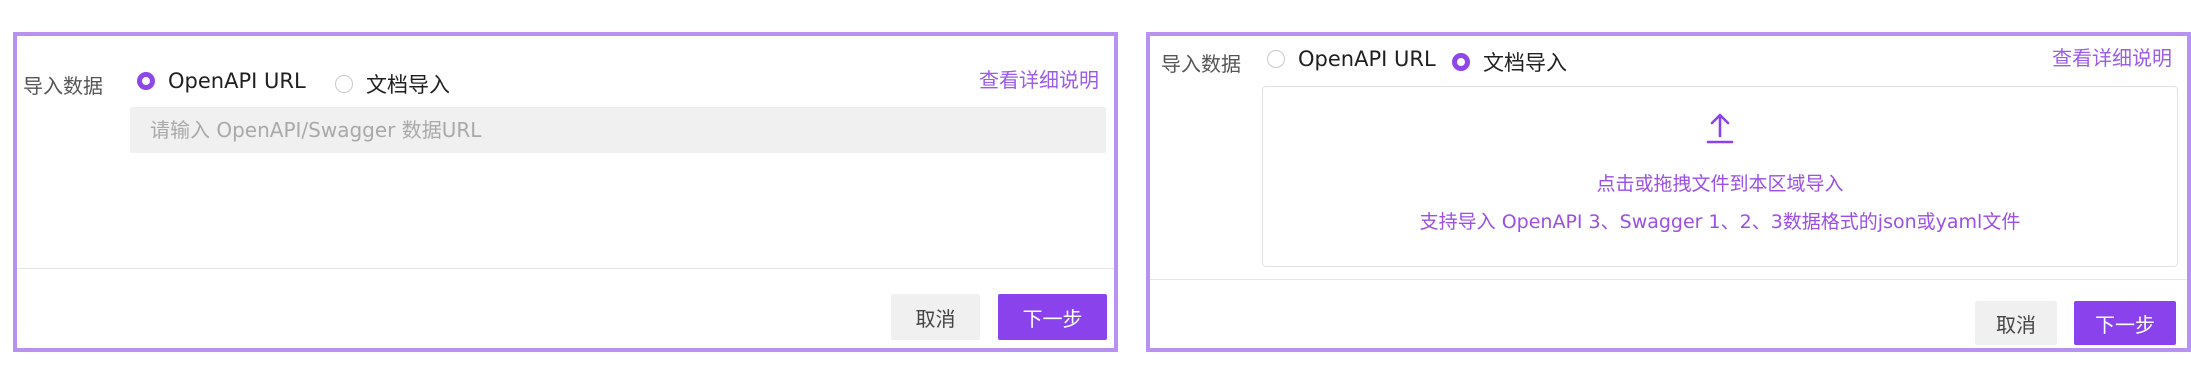 The width and height of the screenshot is (2191, 390). Describe the element at coordinates (1720, 130) in the screenshot. I see `upload-icon` at that location.